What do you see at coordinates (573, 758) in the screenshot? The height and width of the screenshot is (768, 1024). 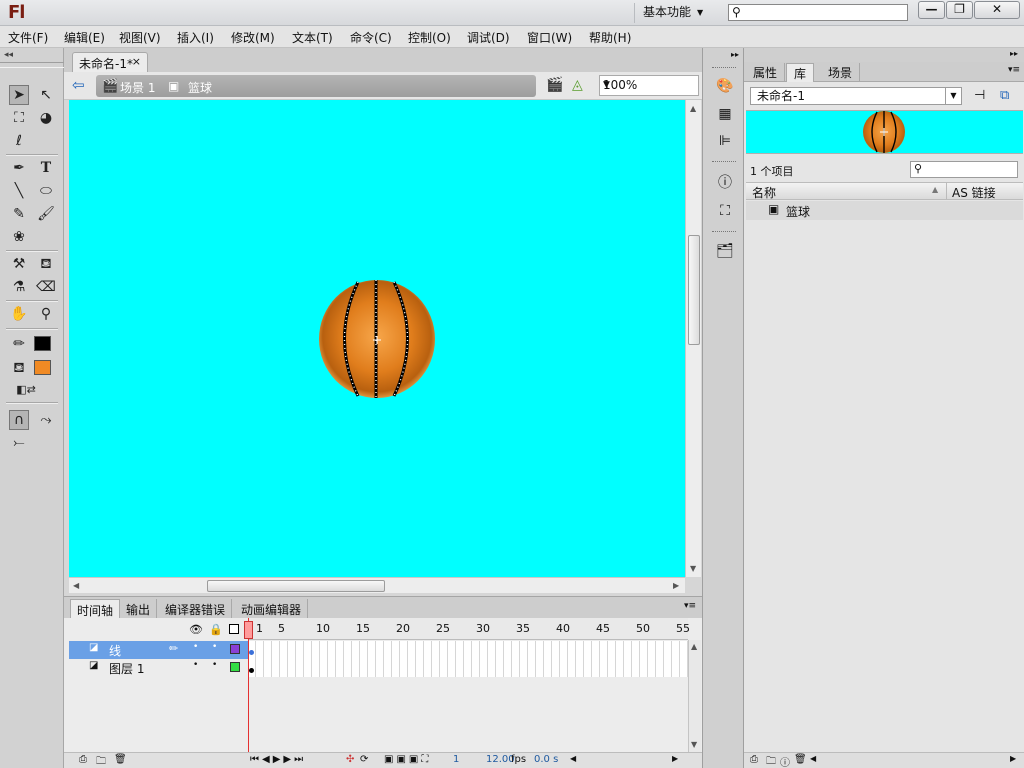 I see `scroll-left-icon: ◀` at bounding box center [573, 758].